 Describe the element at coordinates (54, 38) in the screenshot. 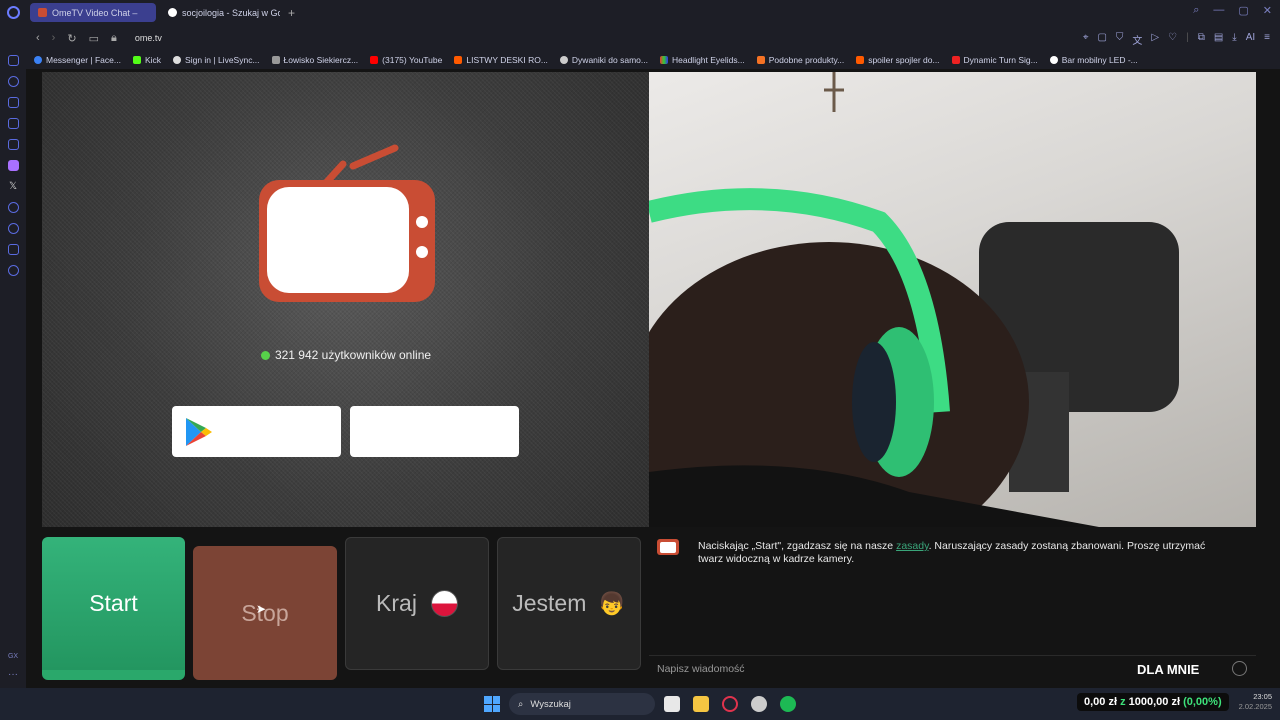

I see `forward-icon: ›` at that location.